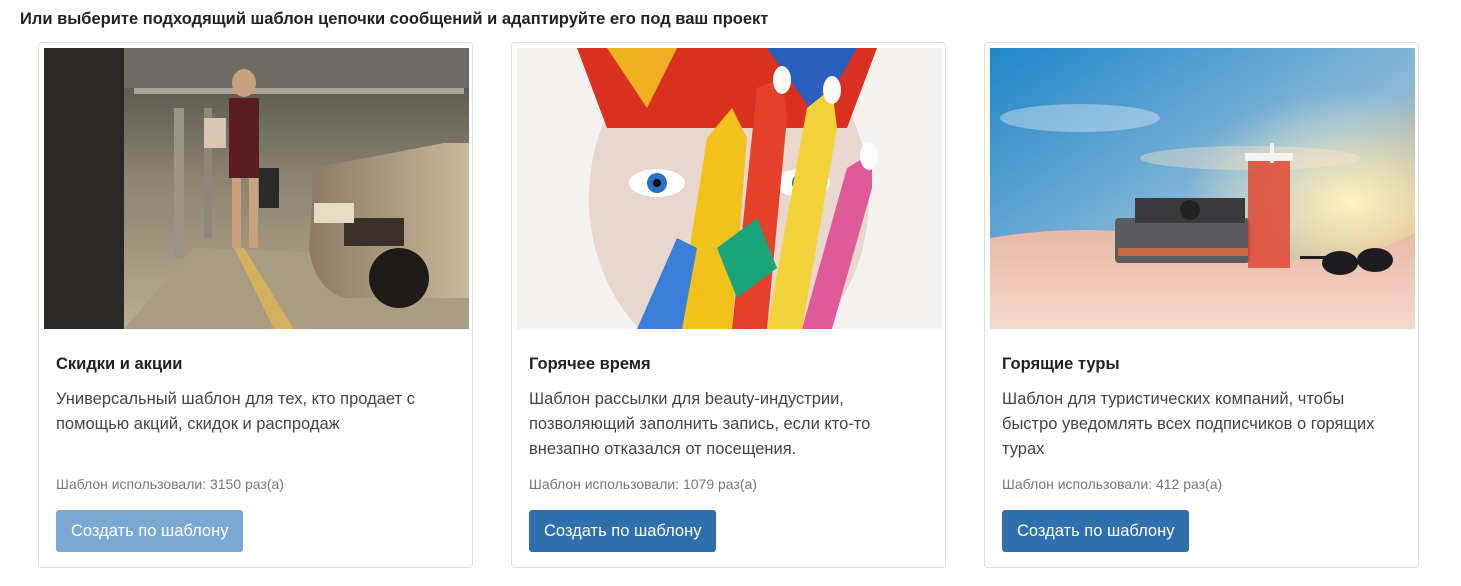  What do you see at coordinates (643, 484) in the screenshot?
I see `card-usage-count: Шаблон использовали: 1079 раз(а)` at bounding box center [643, 484].